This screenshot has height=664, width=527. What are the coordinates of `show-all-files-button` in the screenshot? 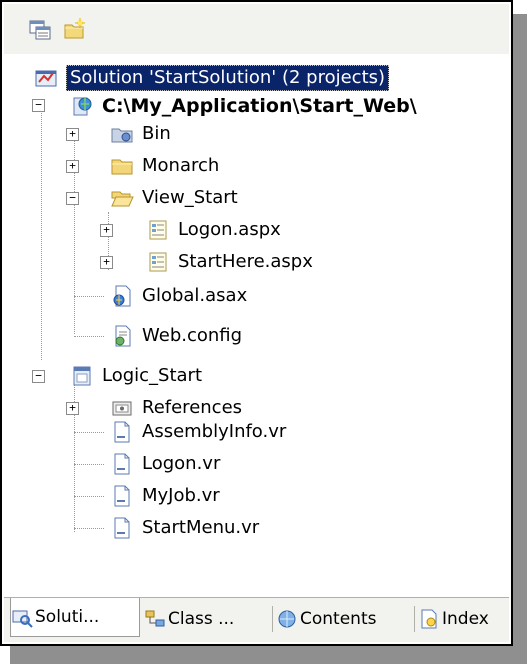 It's located at (74, 30).